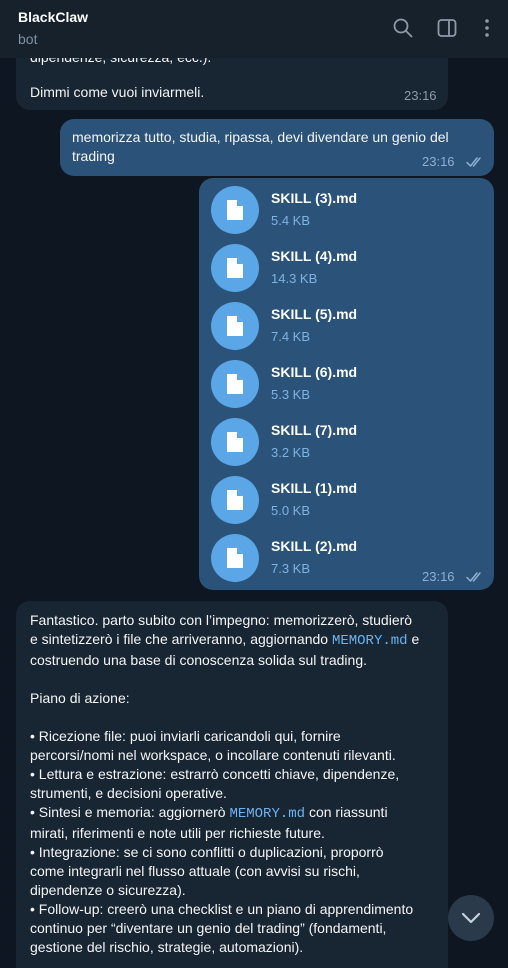 The width and height of the screenshot is (508, 968). What do you see at coordinates (349, 211) in the screenshot?
I see `file-attachment: SKILL (3).md 5.4 KB` at bounding box center [349, 211].